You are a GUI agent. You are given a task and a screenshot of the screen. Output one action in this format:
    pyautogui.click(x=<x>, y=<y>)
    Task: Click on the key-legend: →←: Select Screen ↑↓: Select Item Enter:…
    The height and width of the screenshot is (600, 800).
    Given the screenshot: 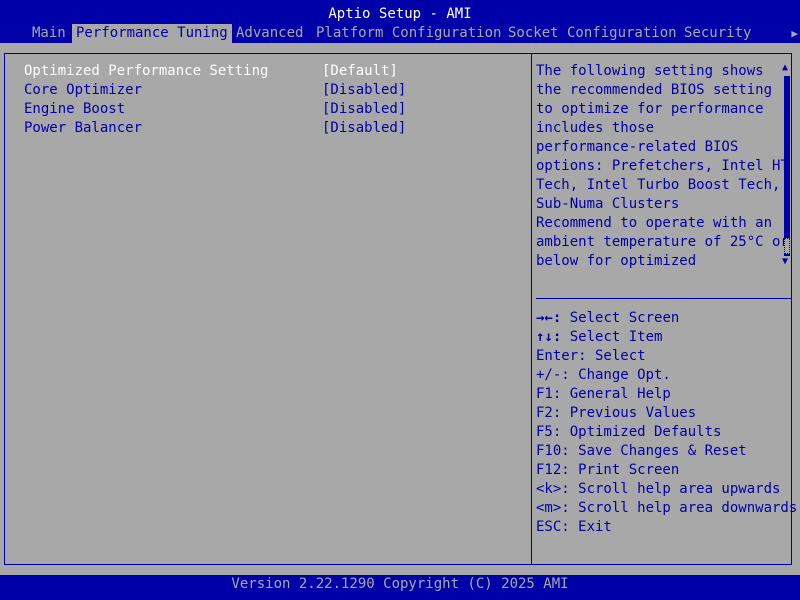 What is the action you would take?
    pyautogui.click(x=667, y=423)
    